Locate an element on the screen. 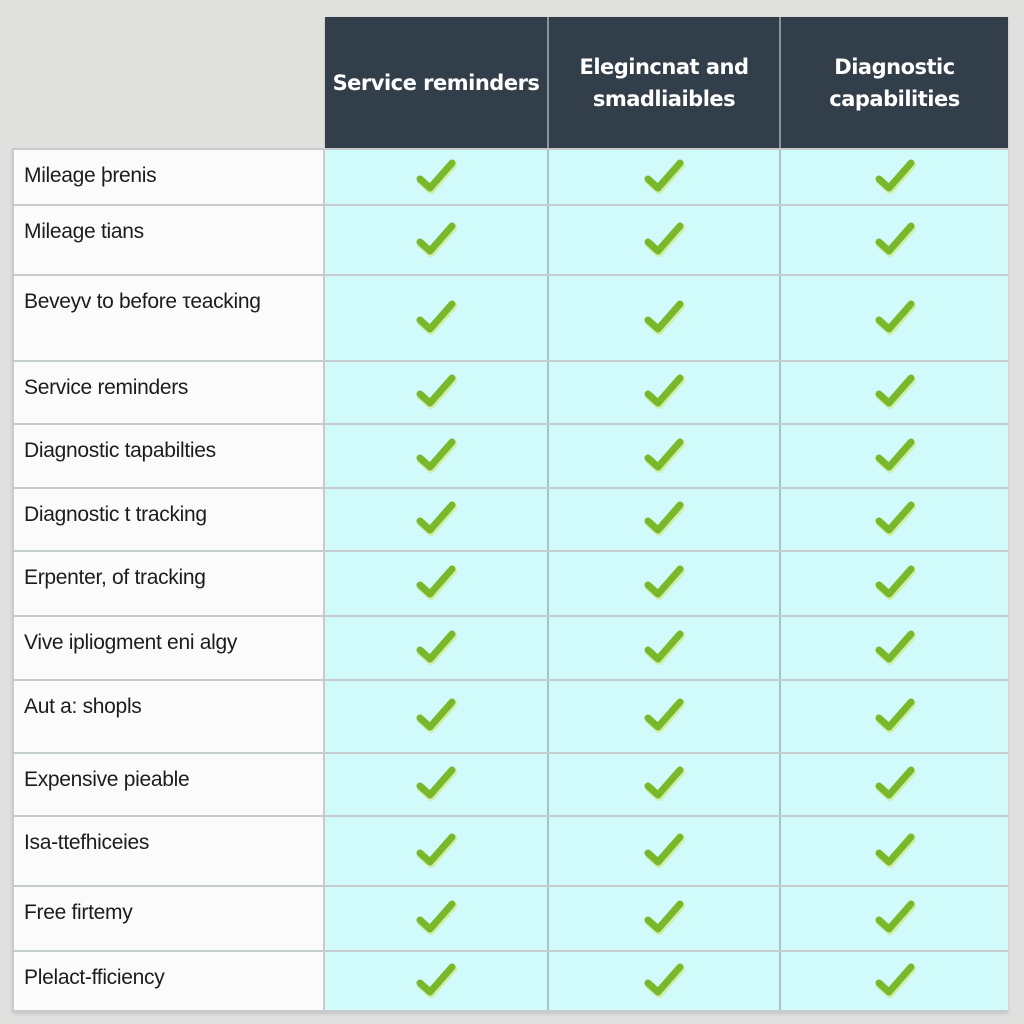 The height and width of the screenshot is (1024, 1024). table-row: Diagnostic tapabilties is located at coordinates (511, 457).